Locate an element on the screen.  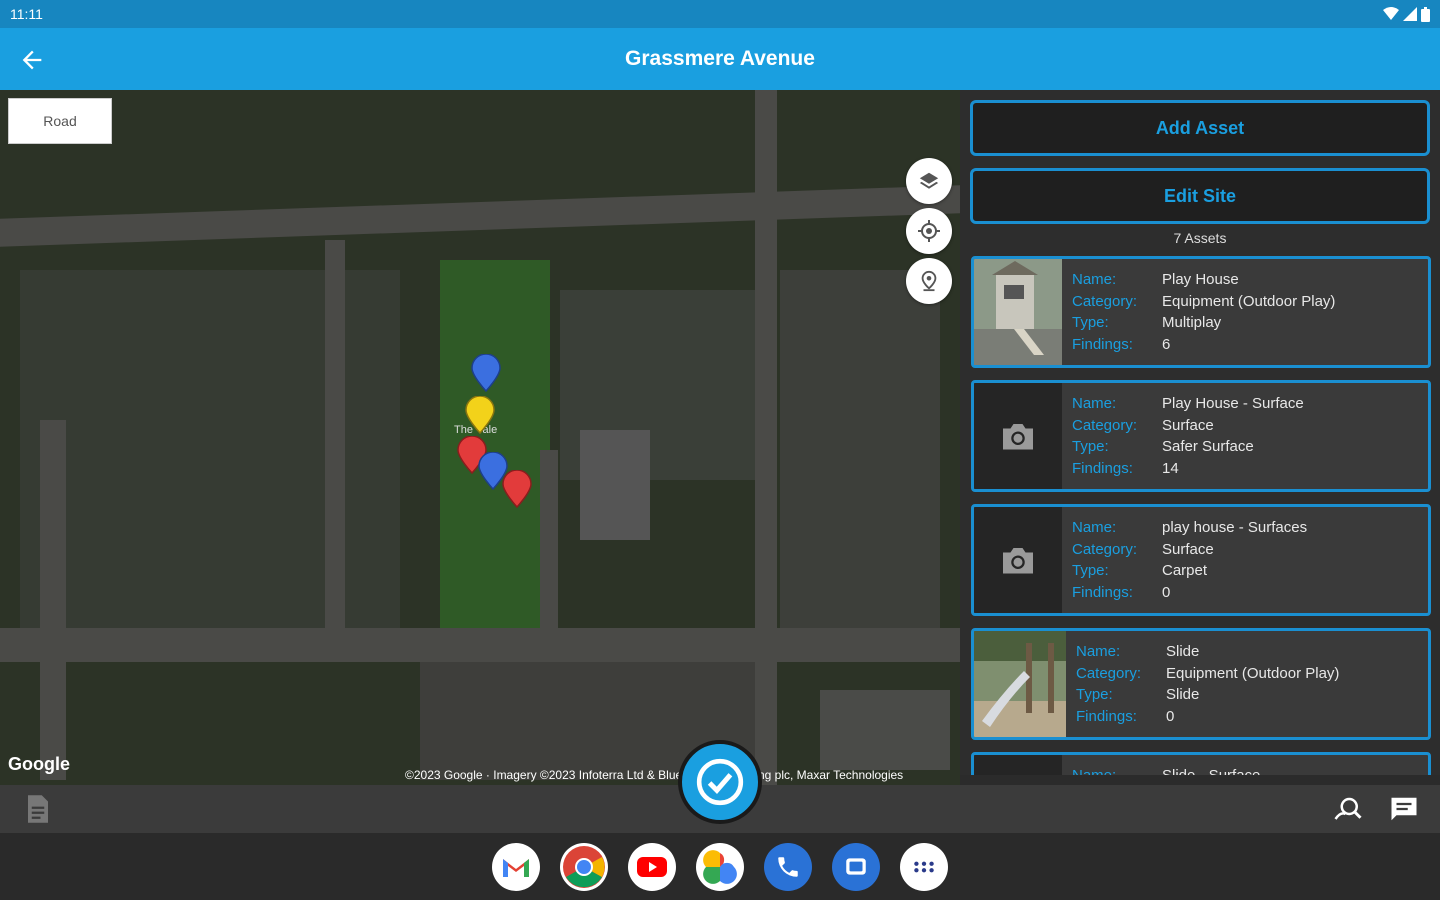
youtube-icon is located at coordinates (652, 866).